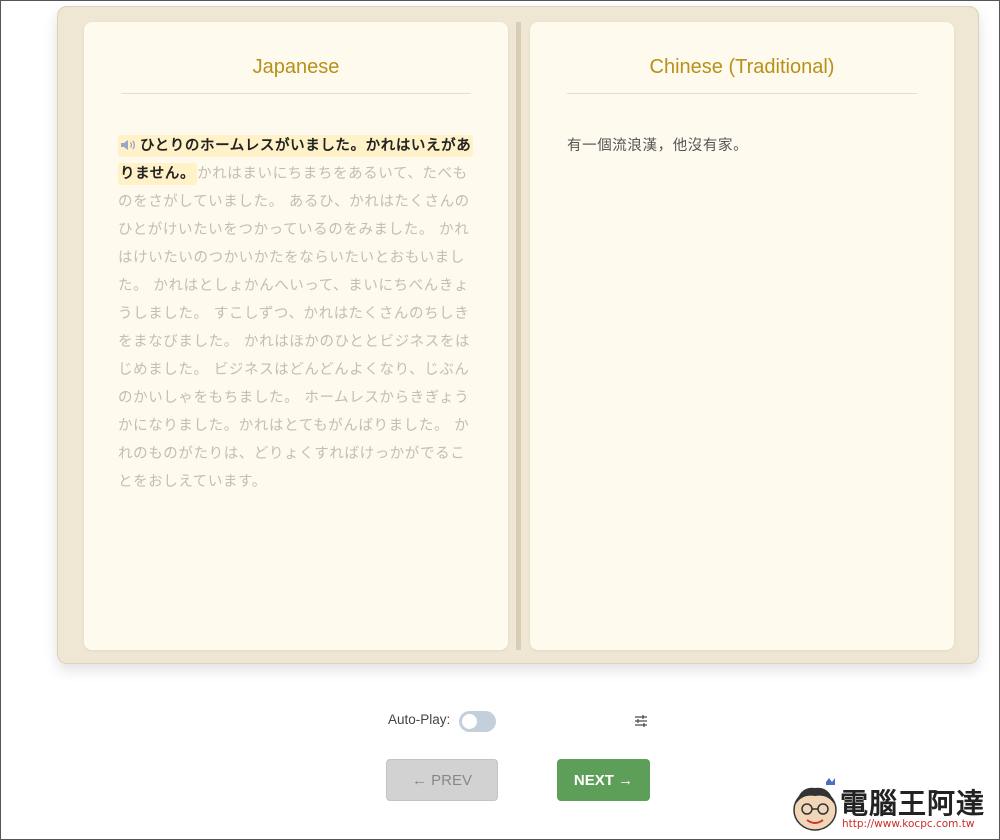 Image resolution: width=1000 pixels, height=840 pixels. Describe the element at coordinates (641, 721) in the screenshot. I see `settings-sliders-icon` at that location.